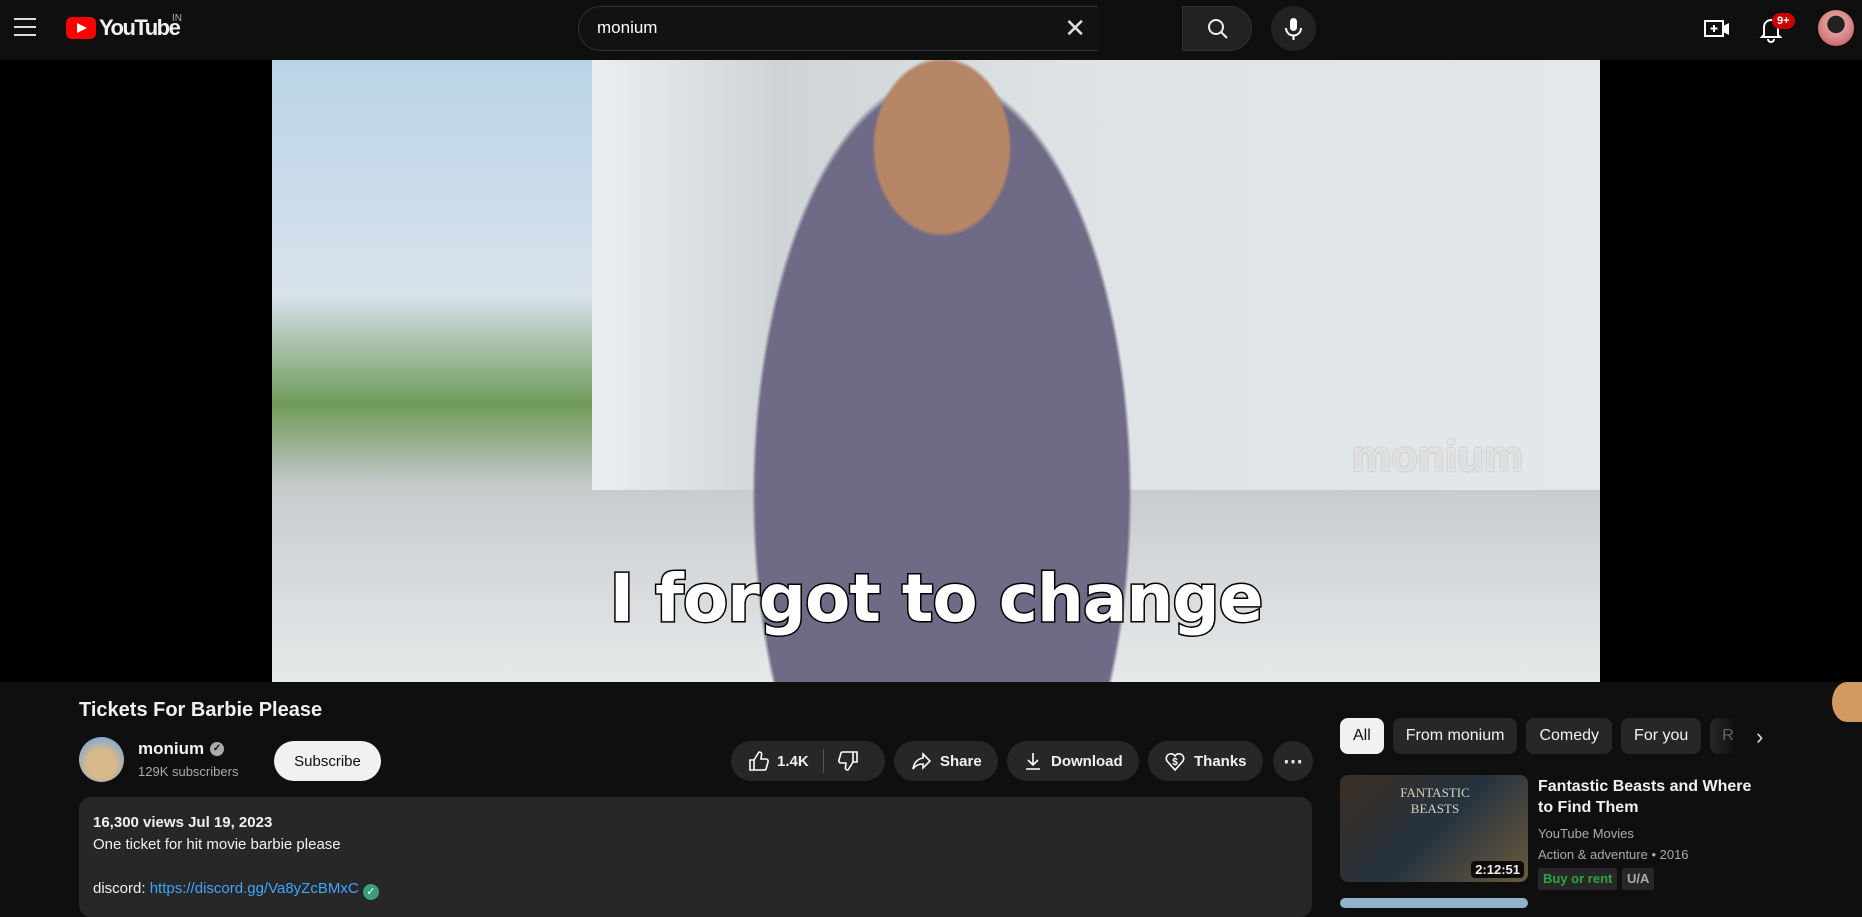 The image size is (1862, 917). What do you see at coordinates (188, 771) in the screenshot?
I see `subscriber-count: 129K subscribers` at bounding box center [188, 771].